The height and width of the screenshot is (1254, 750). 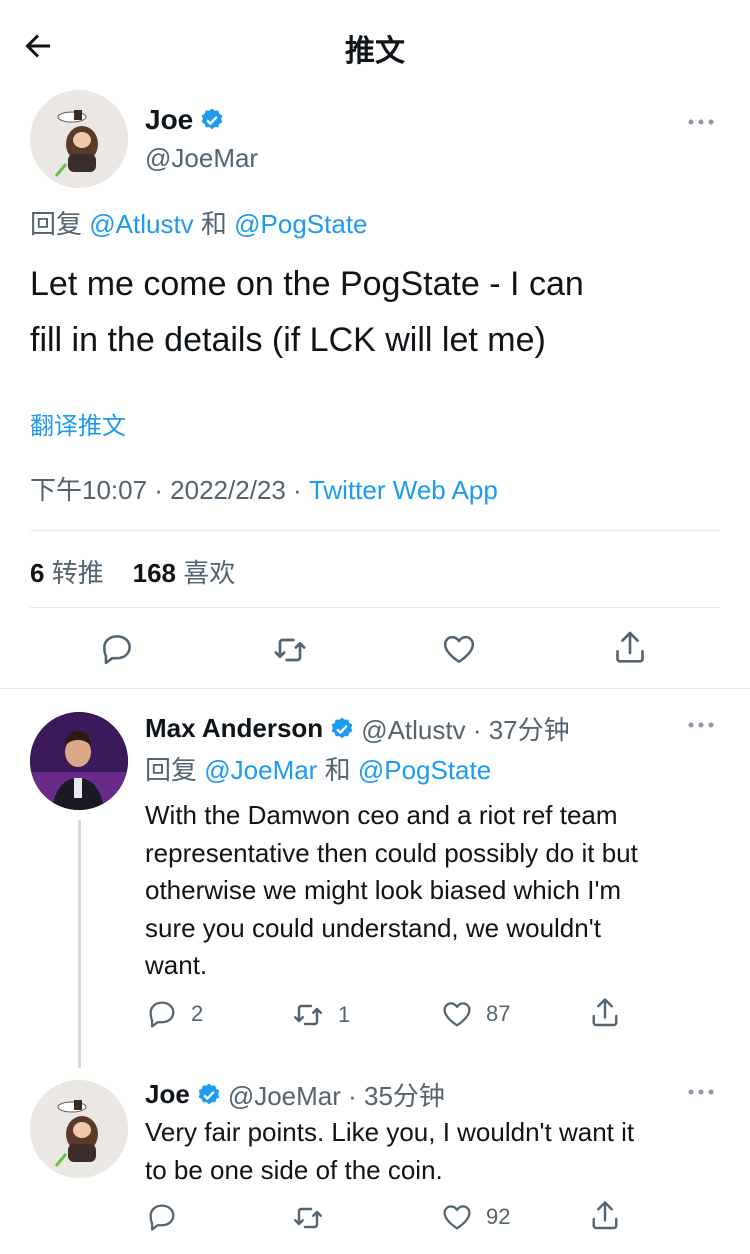 I want to click on tweet-source: Twitter Web App, so click(x=403, y=490).